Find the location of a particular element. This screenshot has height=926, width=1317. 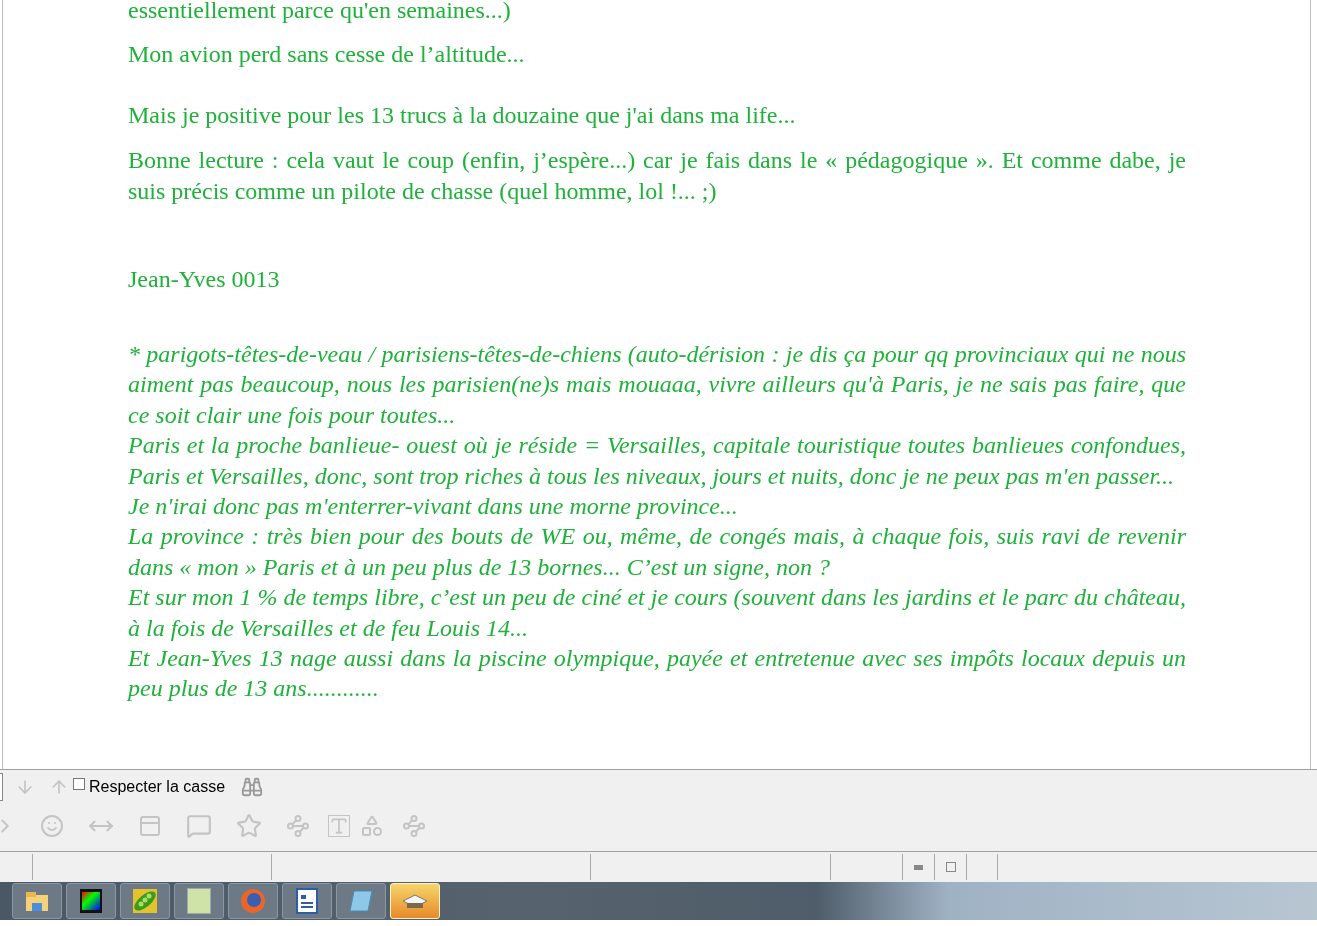

notepad-icon is located at coordinates (361, 901).